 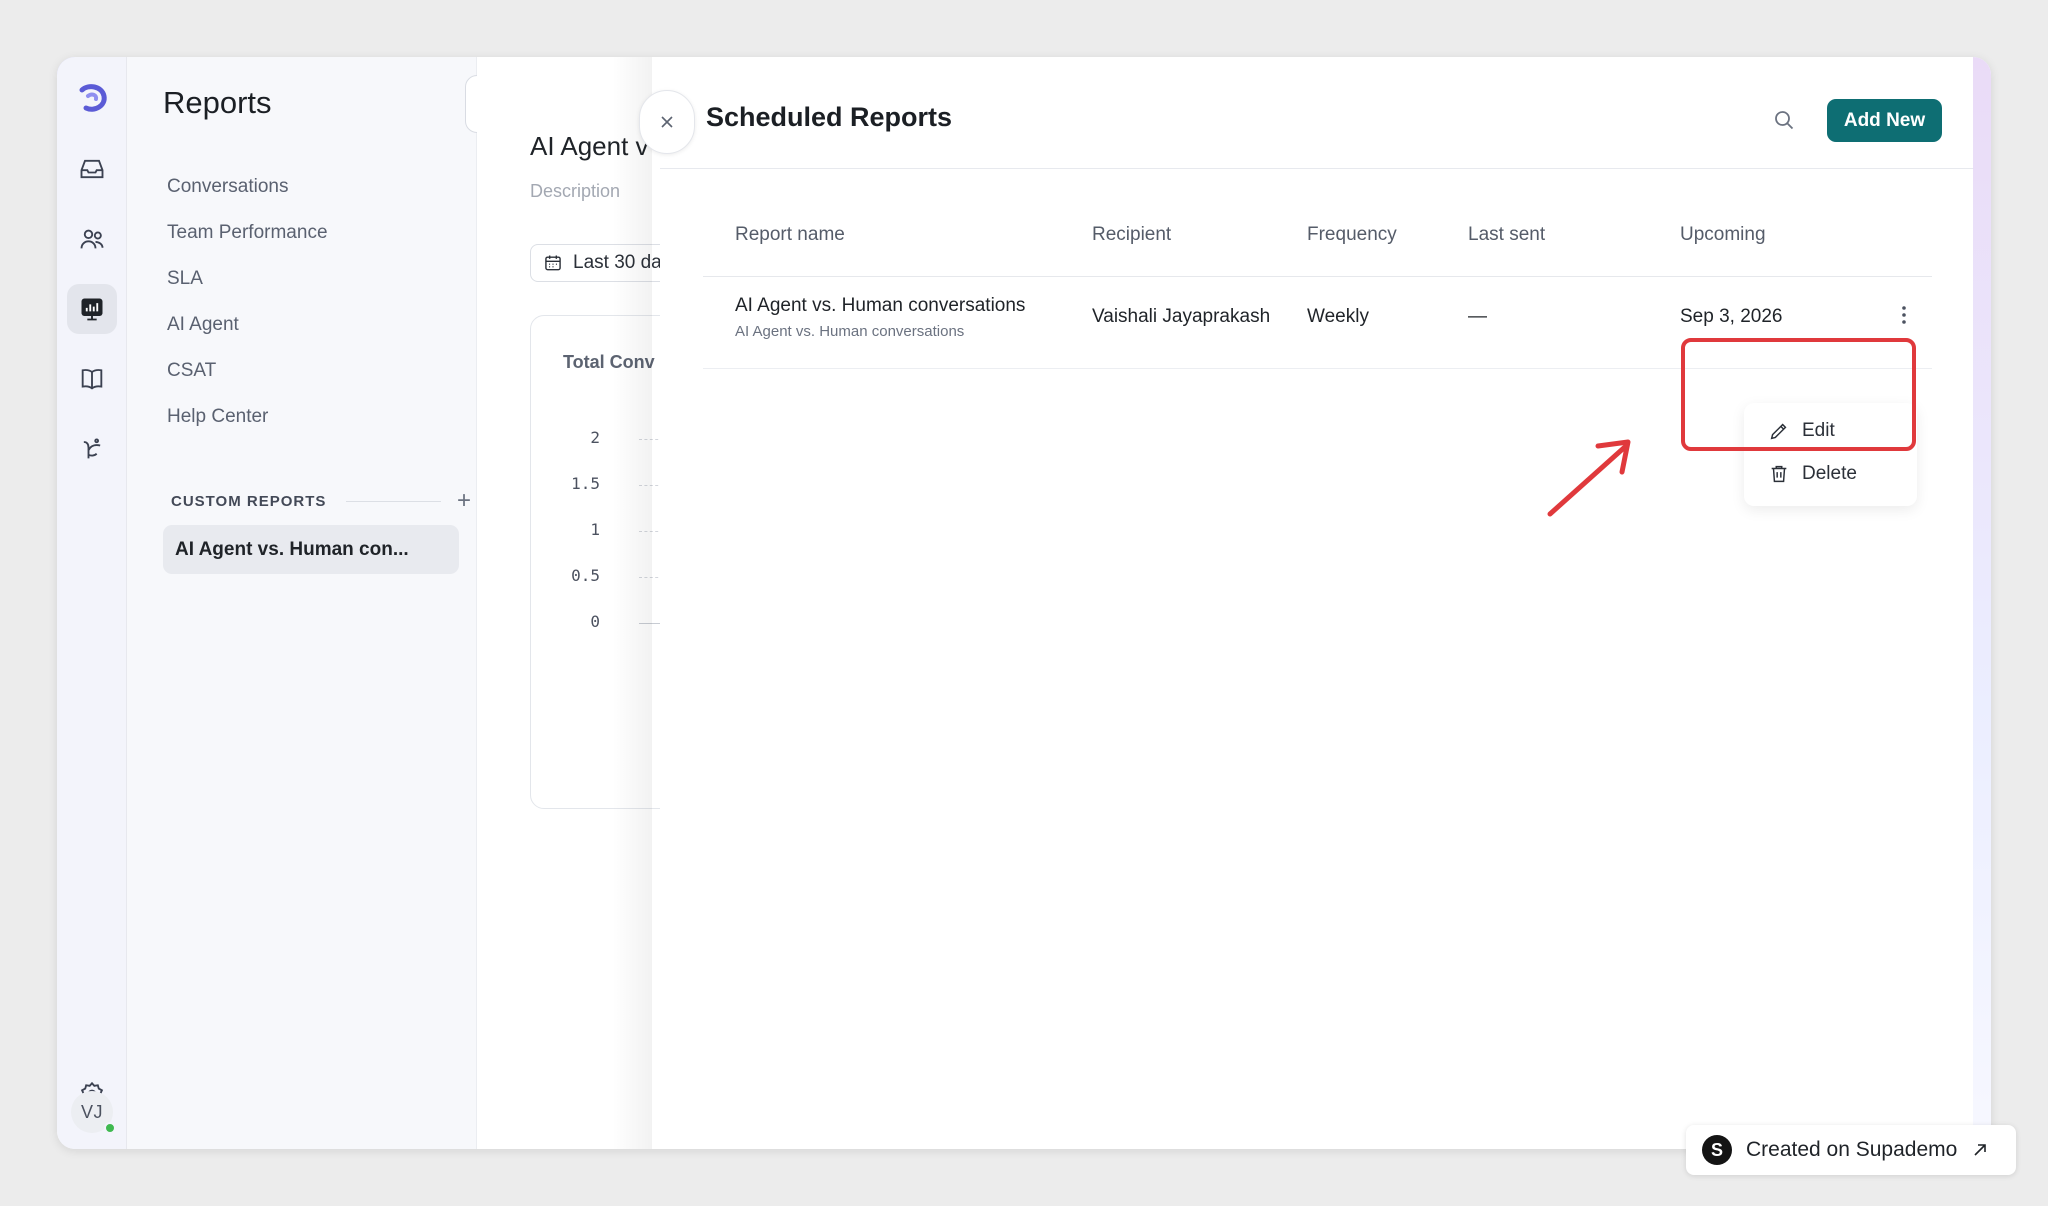 What do you see at coordinates (92, 603) in the screenshot?
I see `icon-rail: VJ` at bounding box center [92, 603].